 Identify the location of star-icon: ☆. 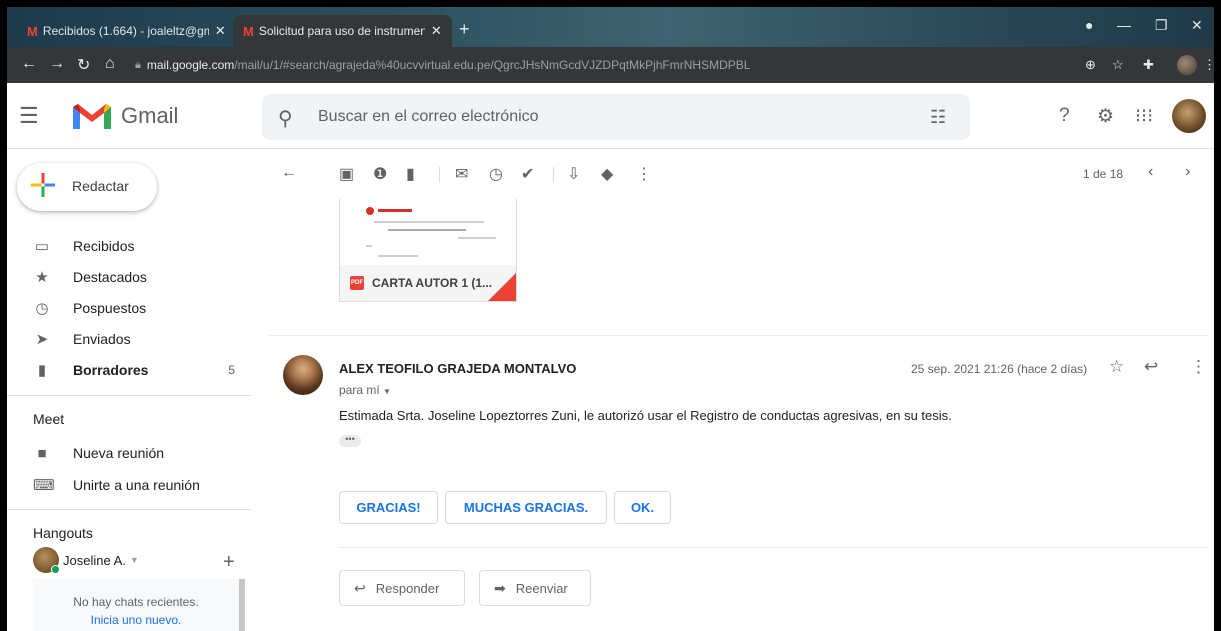
(1116, 367).